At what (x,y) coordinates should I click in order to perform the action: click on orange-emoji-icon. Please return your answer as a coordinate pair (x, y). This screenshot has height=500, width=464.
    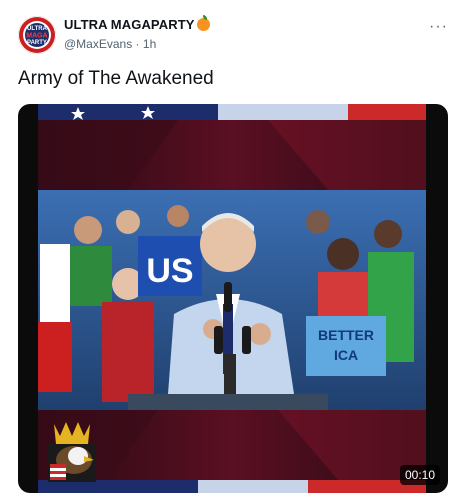
    Looking at the image, I should click on (203, 23).